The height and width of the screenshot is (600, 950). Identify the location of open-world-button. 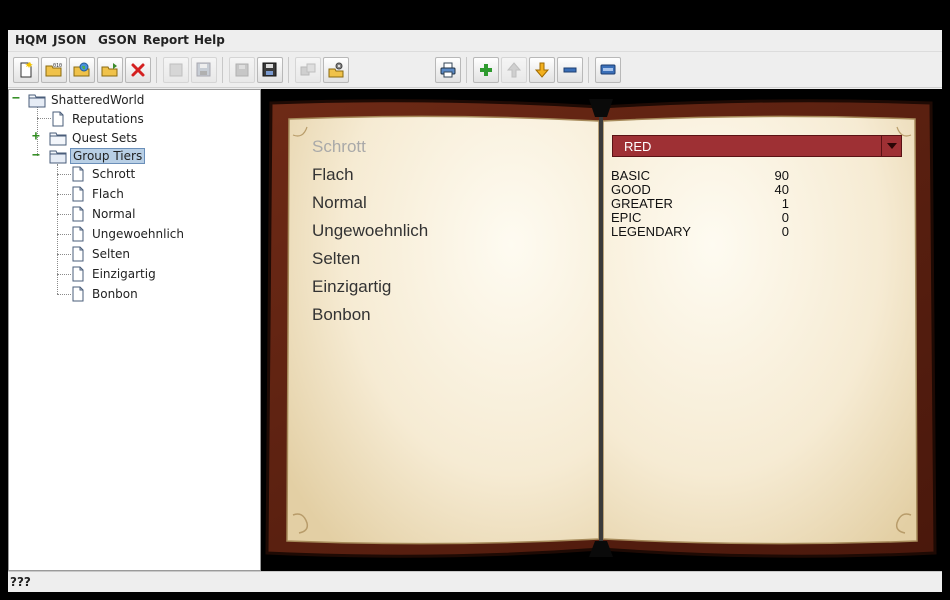
(82, 70).